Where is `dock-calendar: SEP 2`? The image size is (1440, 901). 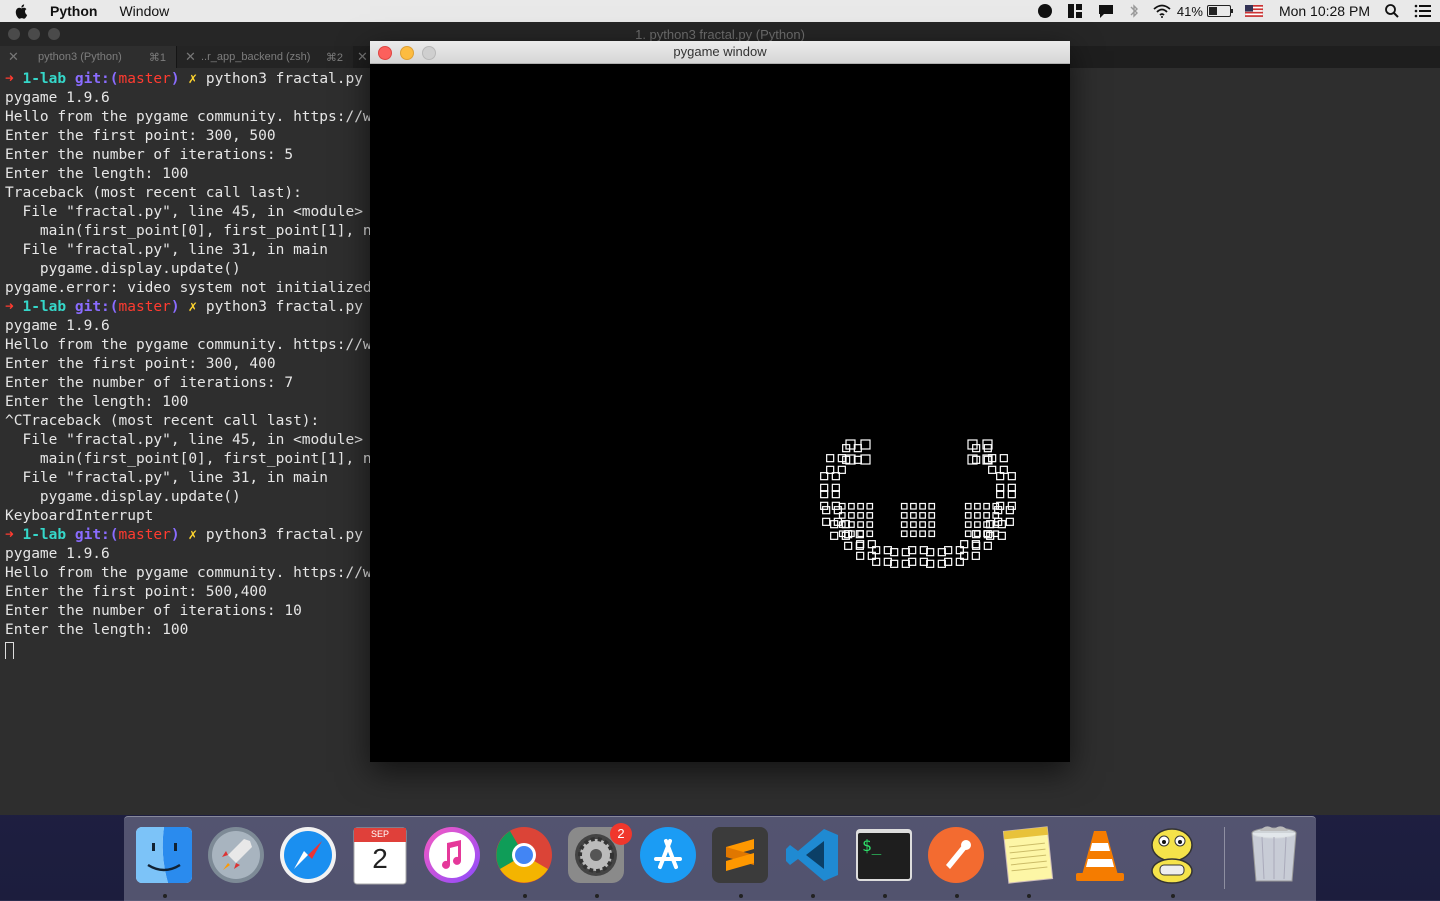
dock-calendar: SEP 2 is located at coordinates (381, 856).